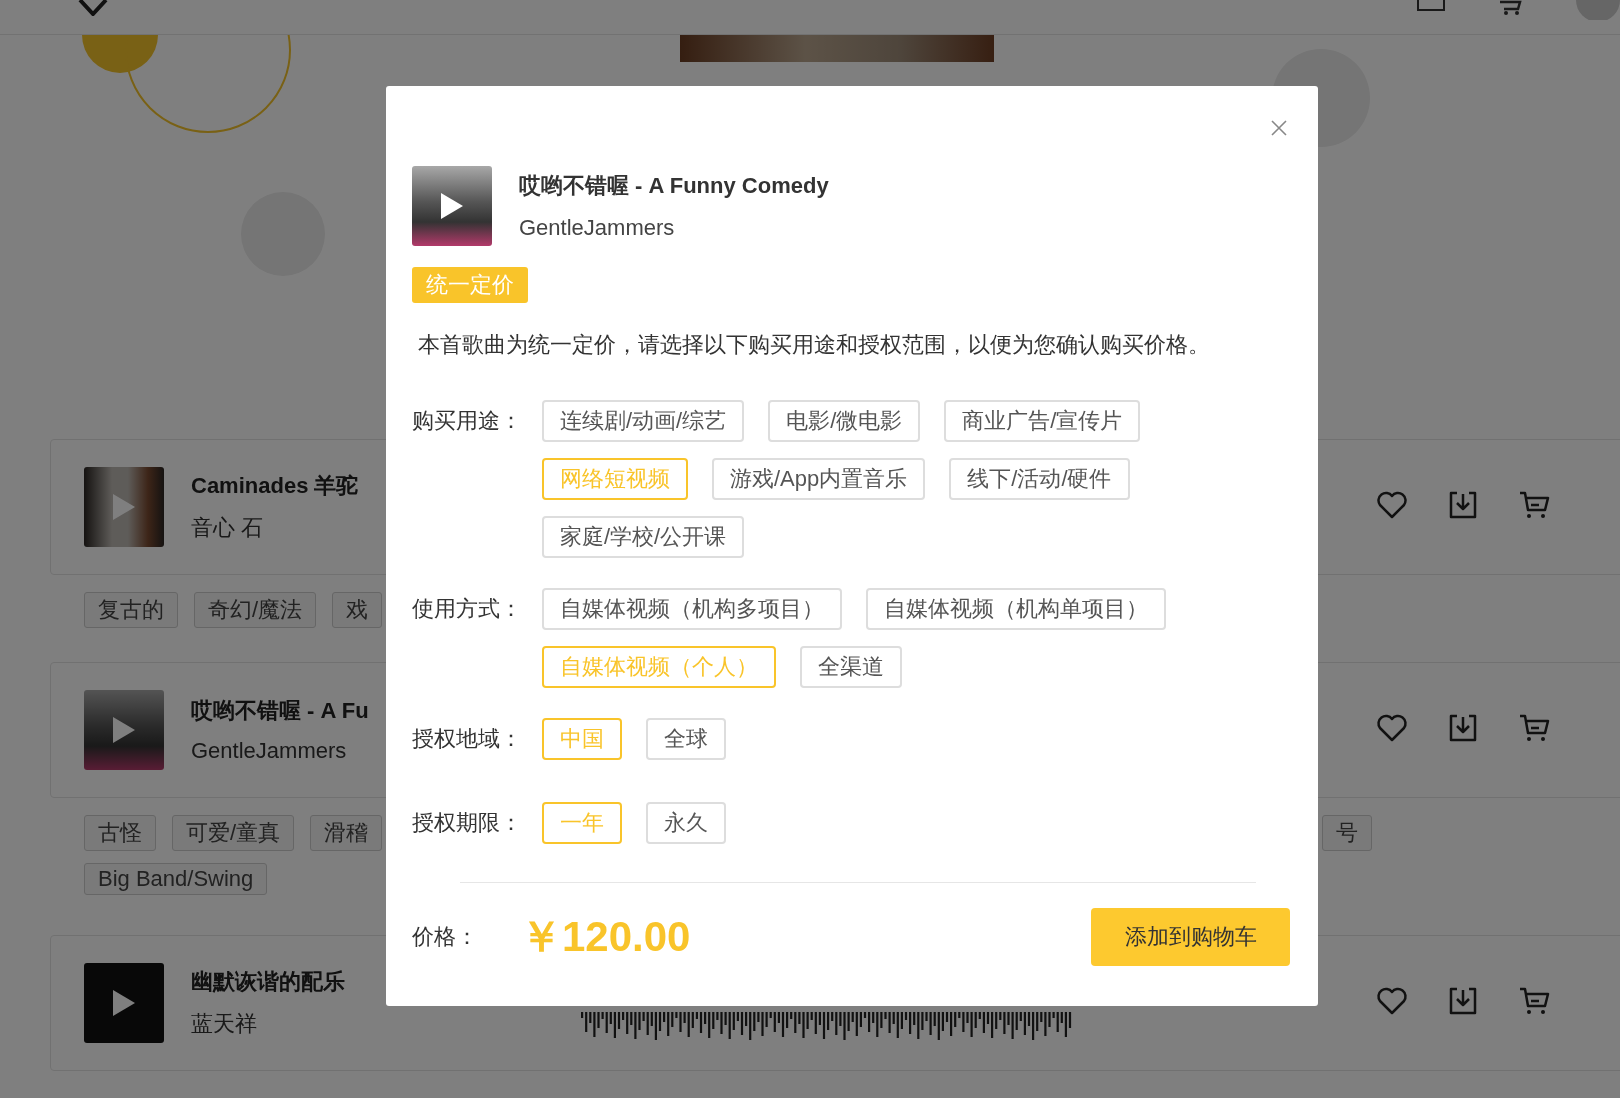 The image size is (1620, 1098). Describe the element at coordinates (1039, 479) in the screenshot. I see `option-chip: 线下/活动/硬件` at that location.